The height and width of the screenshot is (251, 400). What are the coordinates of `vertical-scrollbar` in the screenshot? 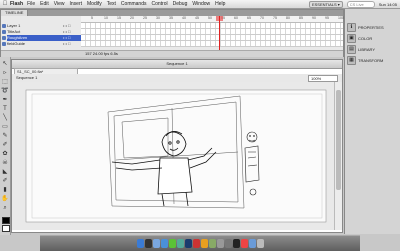 It's located at (338, 156).